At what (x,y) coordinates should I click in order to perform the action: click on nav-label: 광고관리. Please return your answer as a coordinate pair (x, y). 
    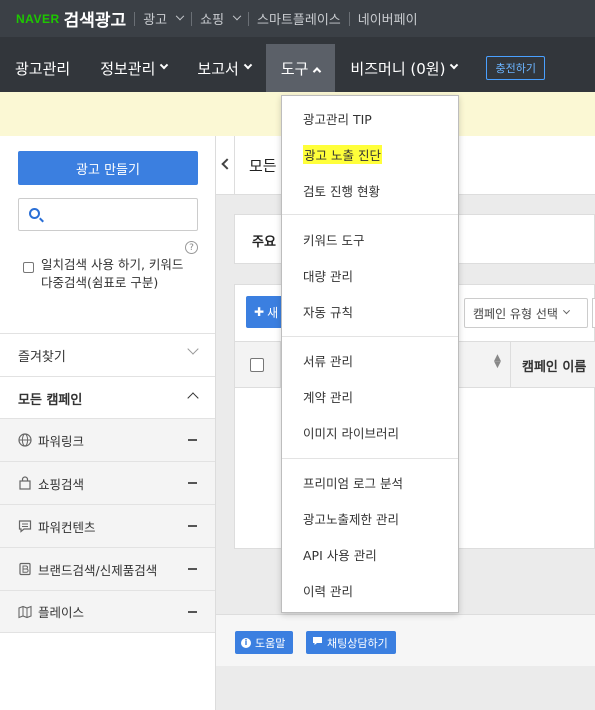
    Looking at the image, I should click on (43, 68).